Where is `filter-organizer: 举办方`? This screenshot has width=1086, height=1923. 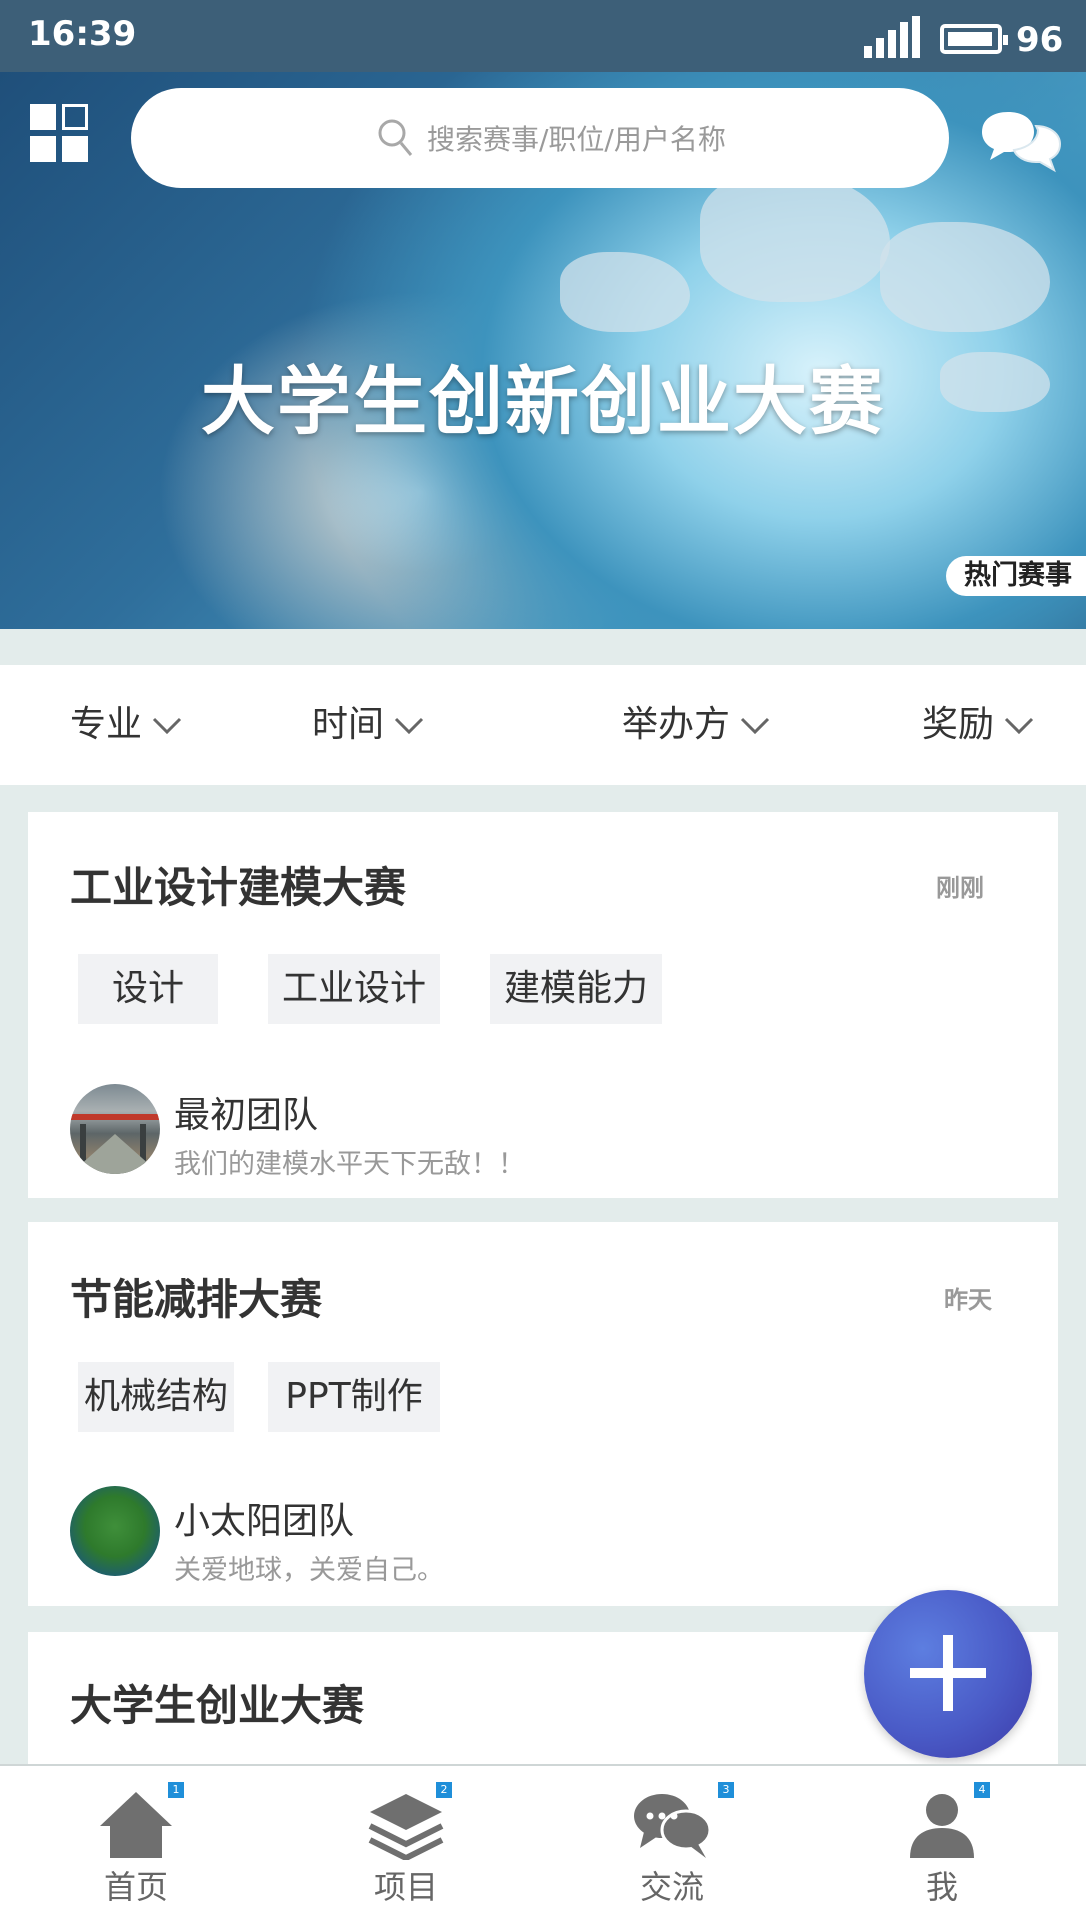 filter-organizer: 举办方 is located at coordinates (696, 725).